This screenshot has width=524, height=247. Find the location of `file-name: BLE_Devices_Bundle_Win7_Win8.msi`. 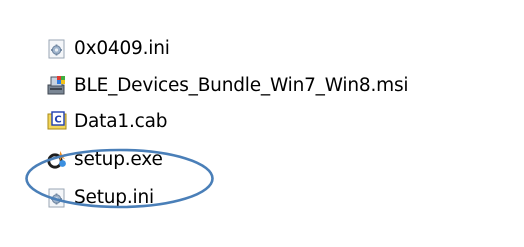

file-name: BLE_Devices_Bundle_Win7_Win8.msi is located at coordinates (241, 85).